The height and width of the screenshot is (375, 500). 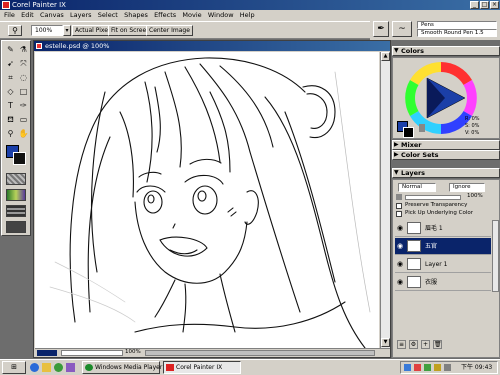 What do you see at coordinates (10, 120) in the screenshot?
I see `paint-bucket-icon: ⛾` at bounding box center [10, 120].